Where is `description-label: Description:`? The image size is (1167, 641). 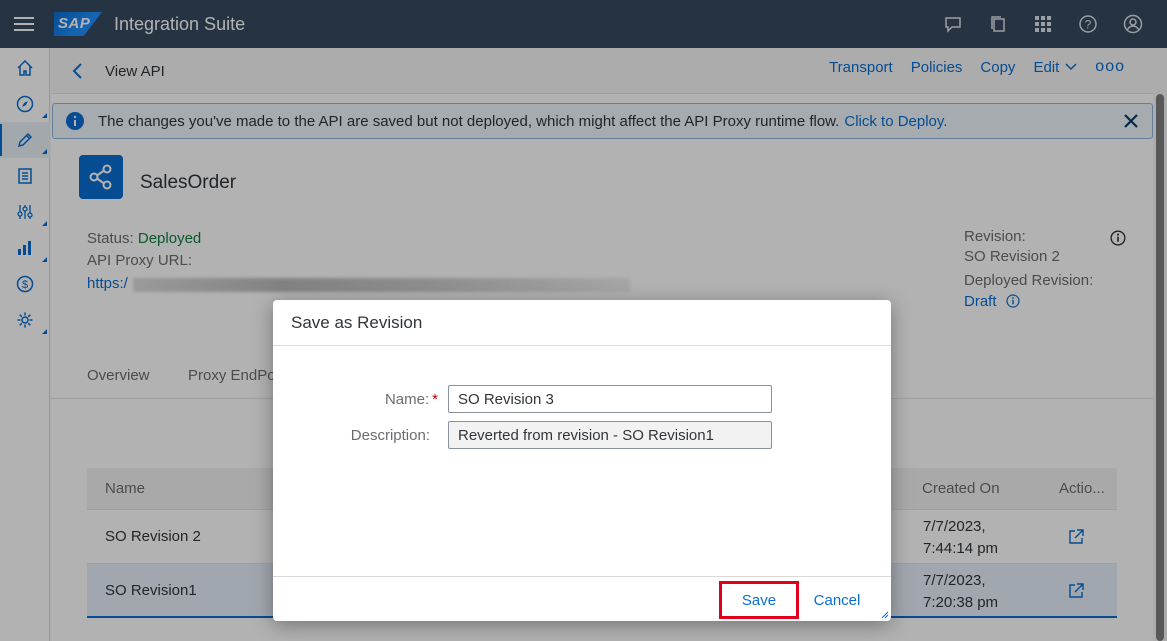 description-label: Description: is located at coordinates (390, 435).